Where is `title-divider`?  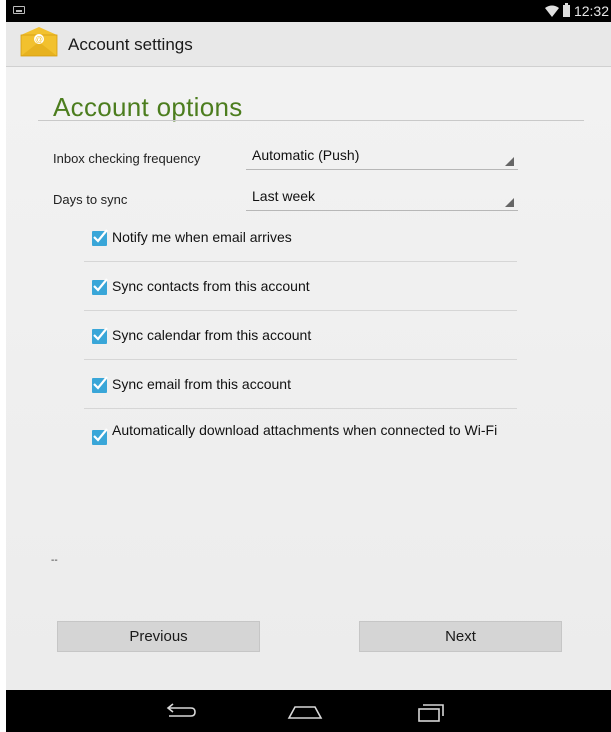 title-divider is located at coordinates (311, 120).